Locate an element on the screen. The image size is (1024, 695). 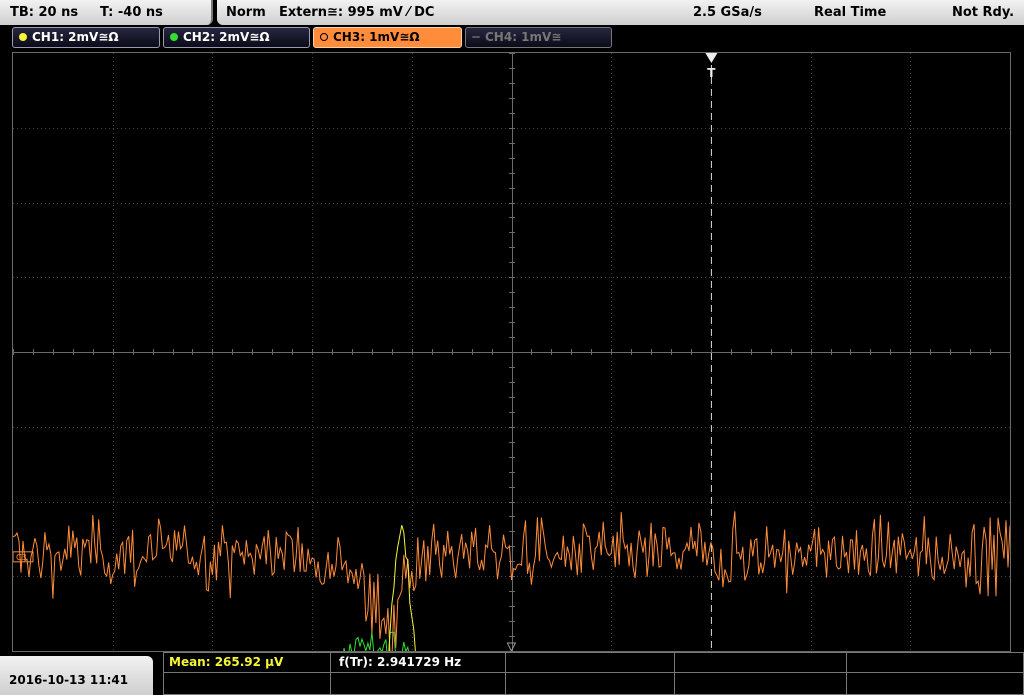
measurement-grid is located at coordinates (593, 673).